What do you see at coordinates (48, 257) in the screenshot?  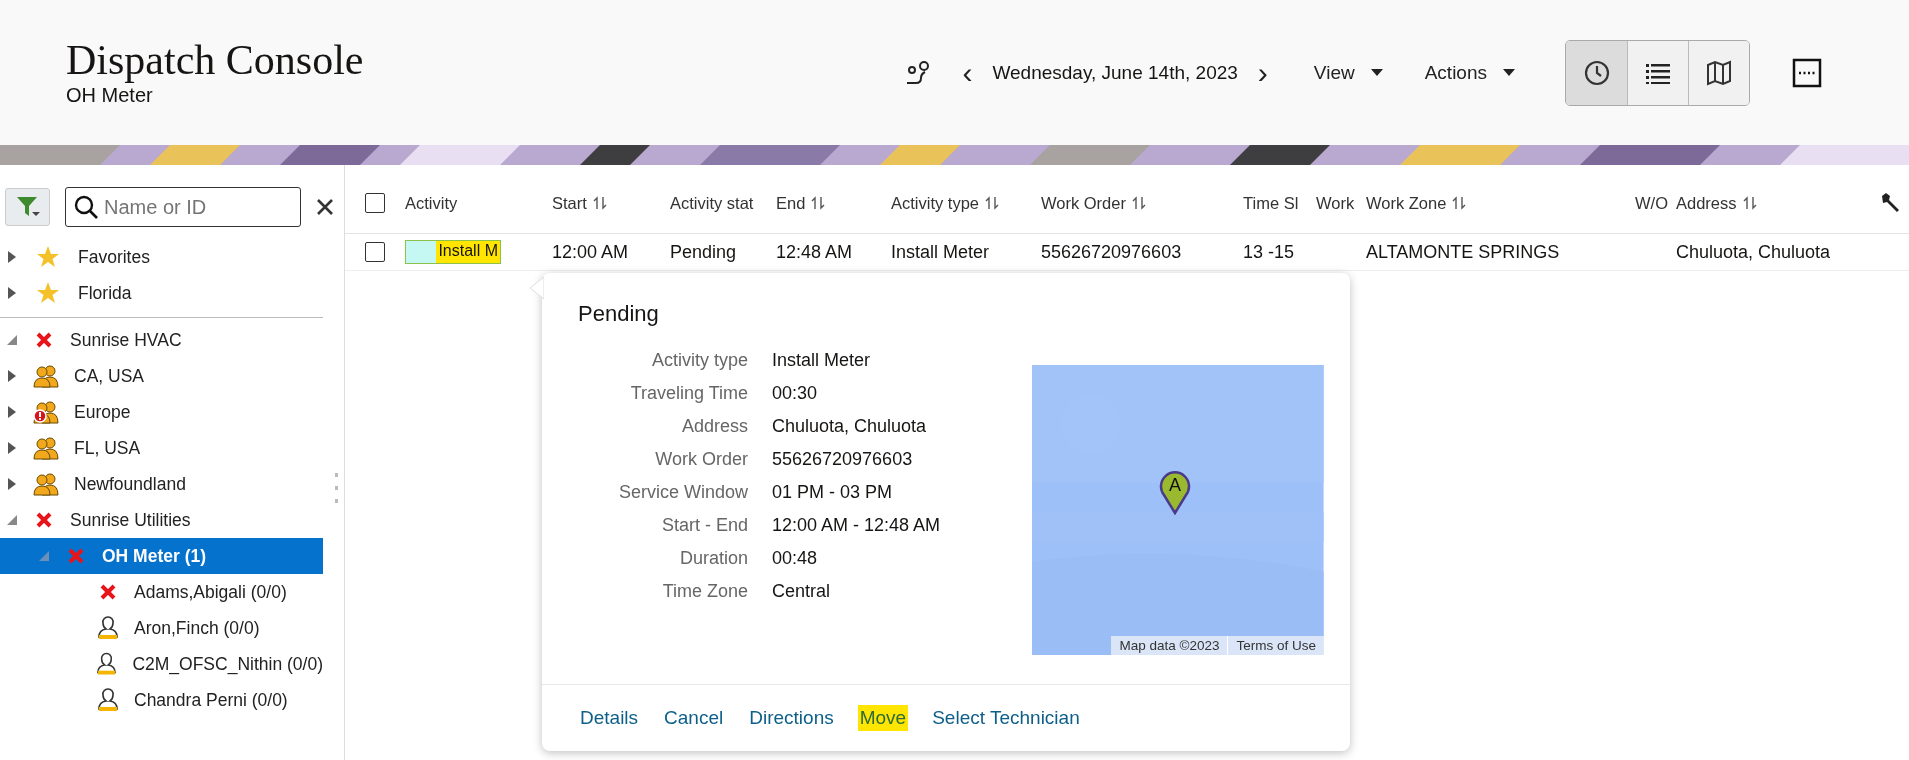 I see `star-icon` at bounding box center [48, 257].